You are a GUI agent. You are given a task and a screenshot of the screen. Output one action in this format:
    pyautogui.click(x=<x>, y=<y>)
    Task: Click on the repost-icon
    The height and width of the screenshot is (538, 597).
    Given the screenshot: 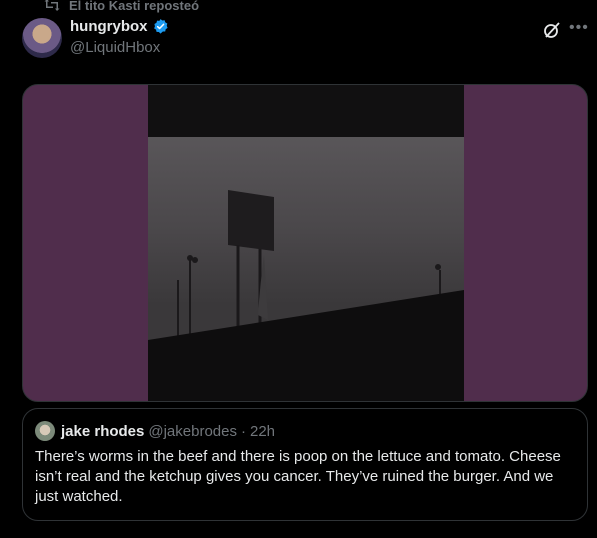 What is the action you would take?
    pyautogui.click(x=52, y=6)
    